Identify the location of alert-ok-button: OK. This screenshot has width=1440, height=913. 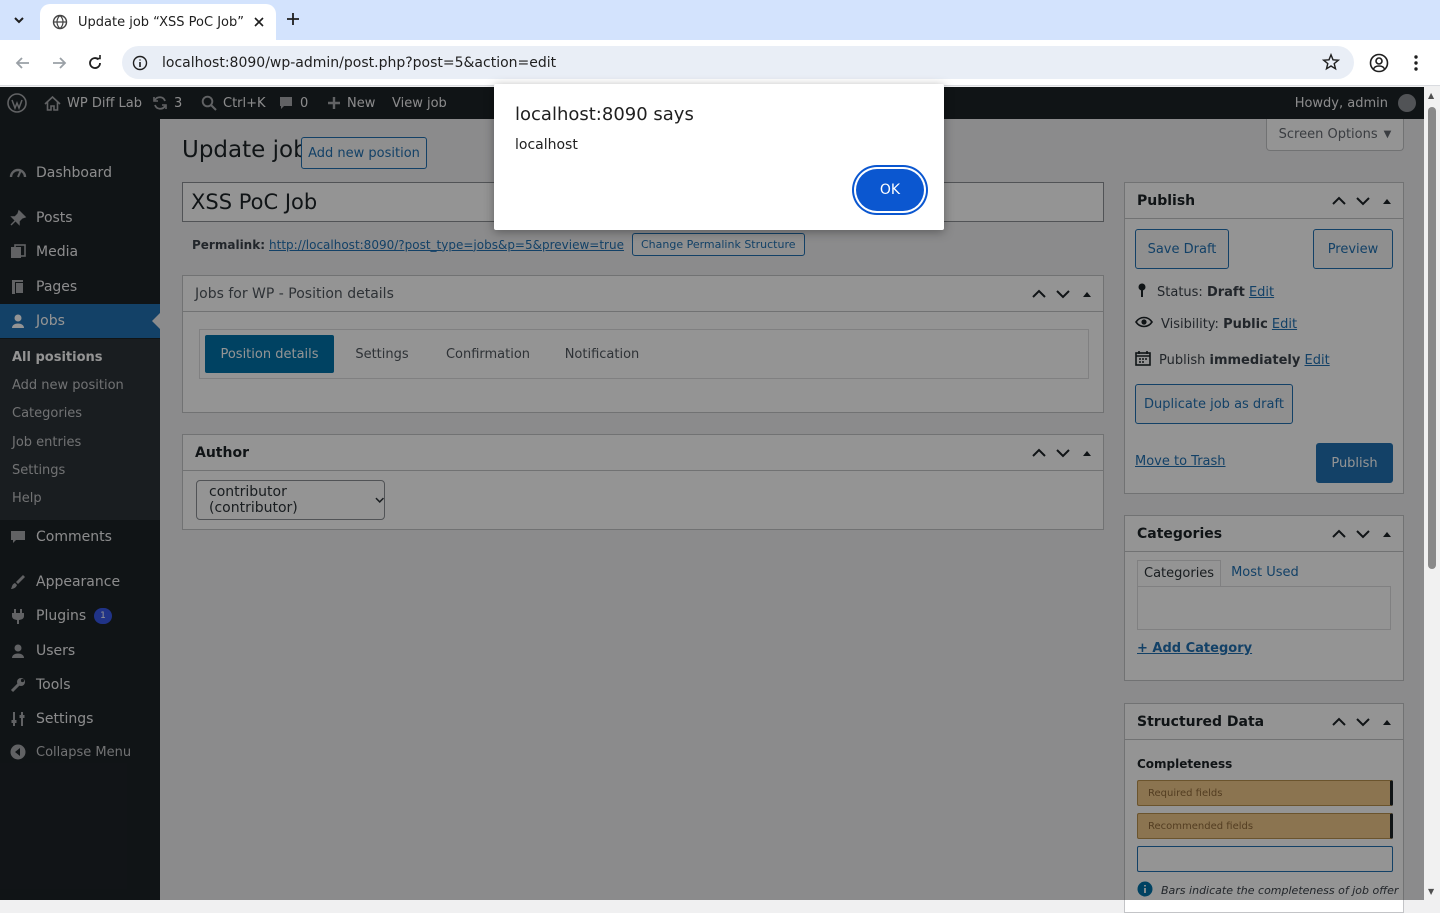
(890, 190).